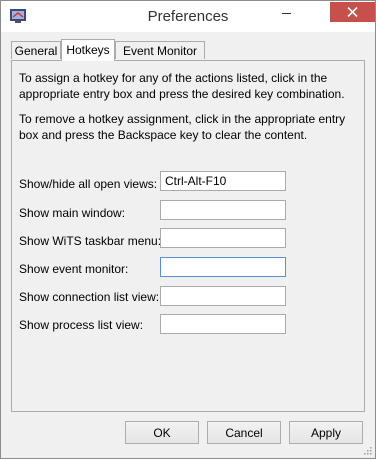 The image size is (376, 459). What do you see at coordinates (223, 267) in the screenshot?
I see `show-event-monitor-hotkey-input` at bounding box center [223, 267].